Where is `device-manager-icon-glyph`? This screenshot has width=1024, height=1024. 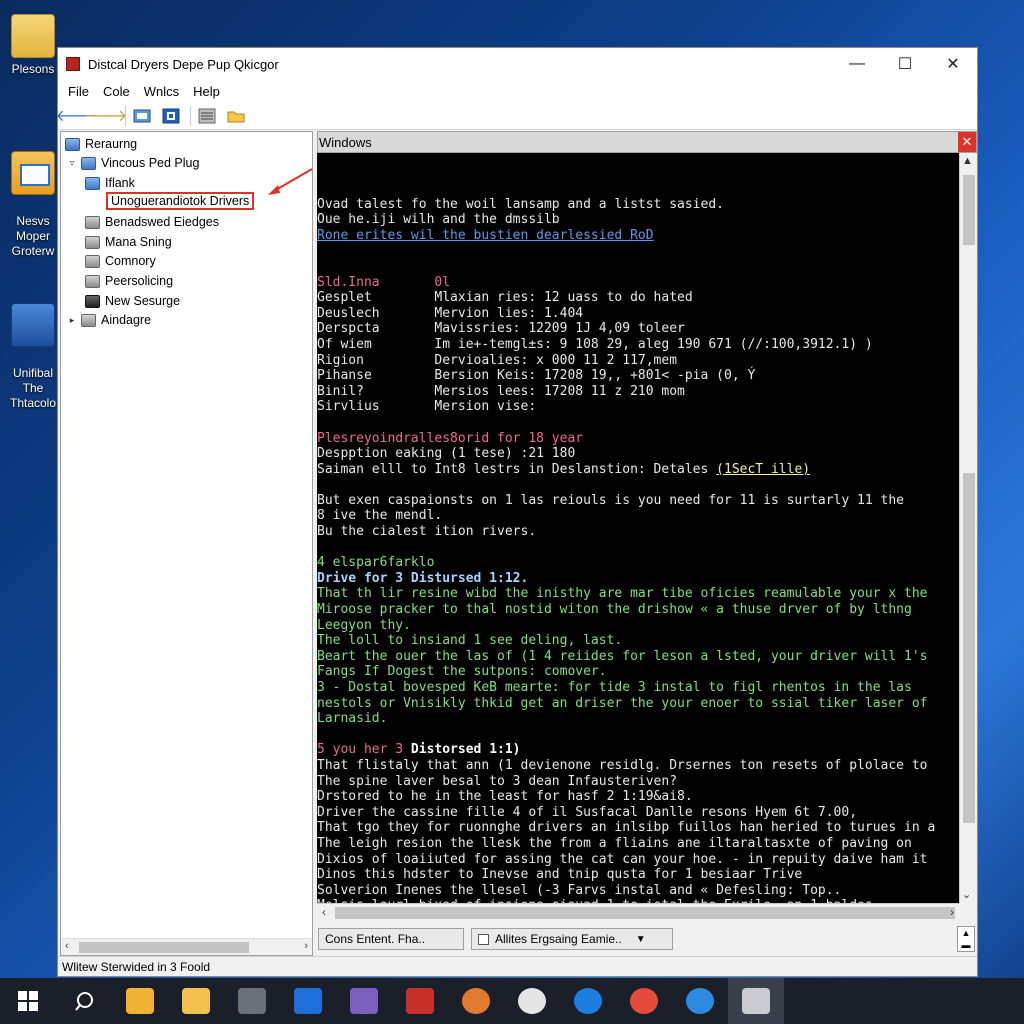 device-manager-icon-glyph is located at coordinates (756, 1001).